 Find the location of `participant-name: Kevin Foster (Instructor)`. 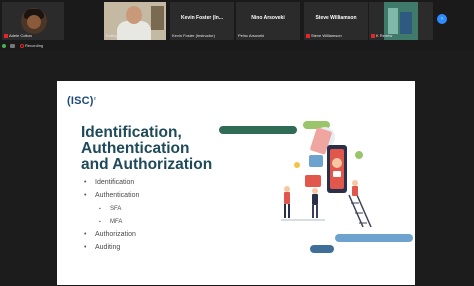

participant-name: Kevin Foster (Instructor) is located at coordinates (193, 35).